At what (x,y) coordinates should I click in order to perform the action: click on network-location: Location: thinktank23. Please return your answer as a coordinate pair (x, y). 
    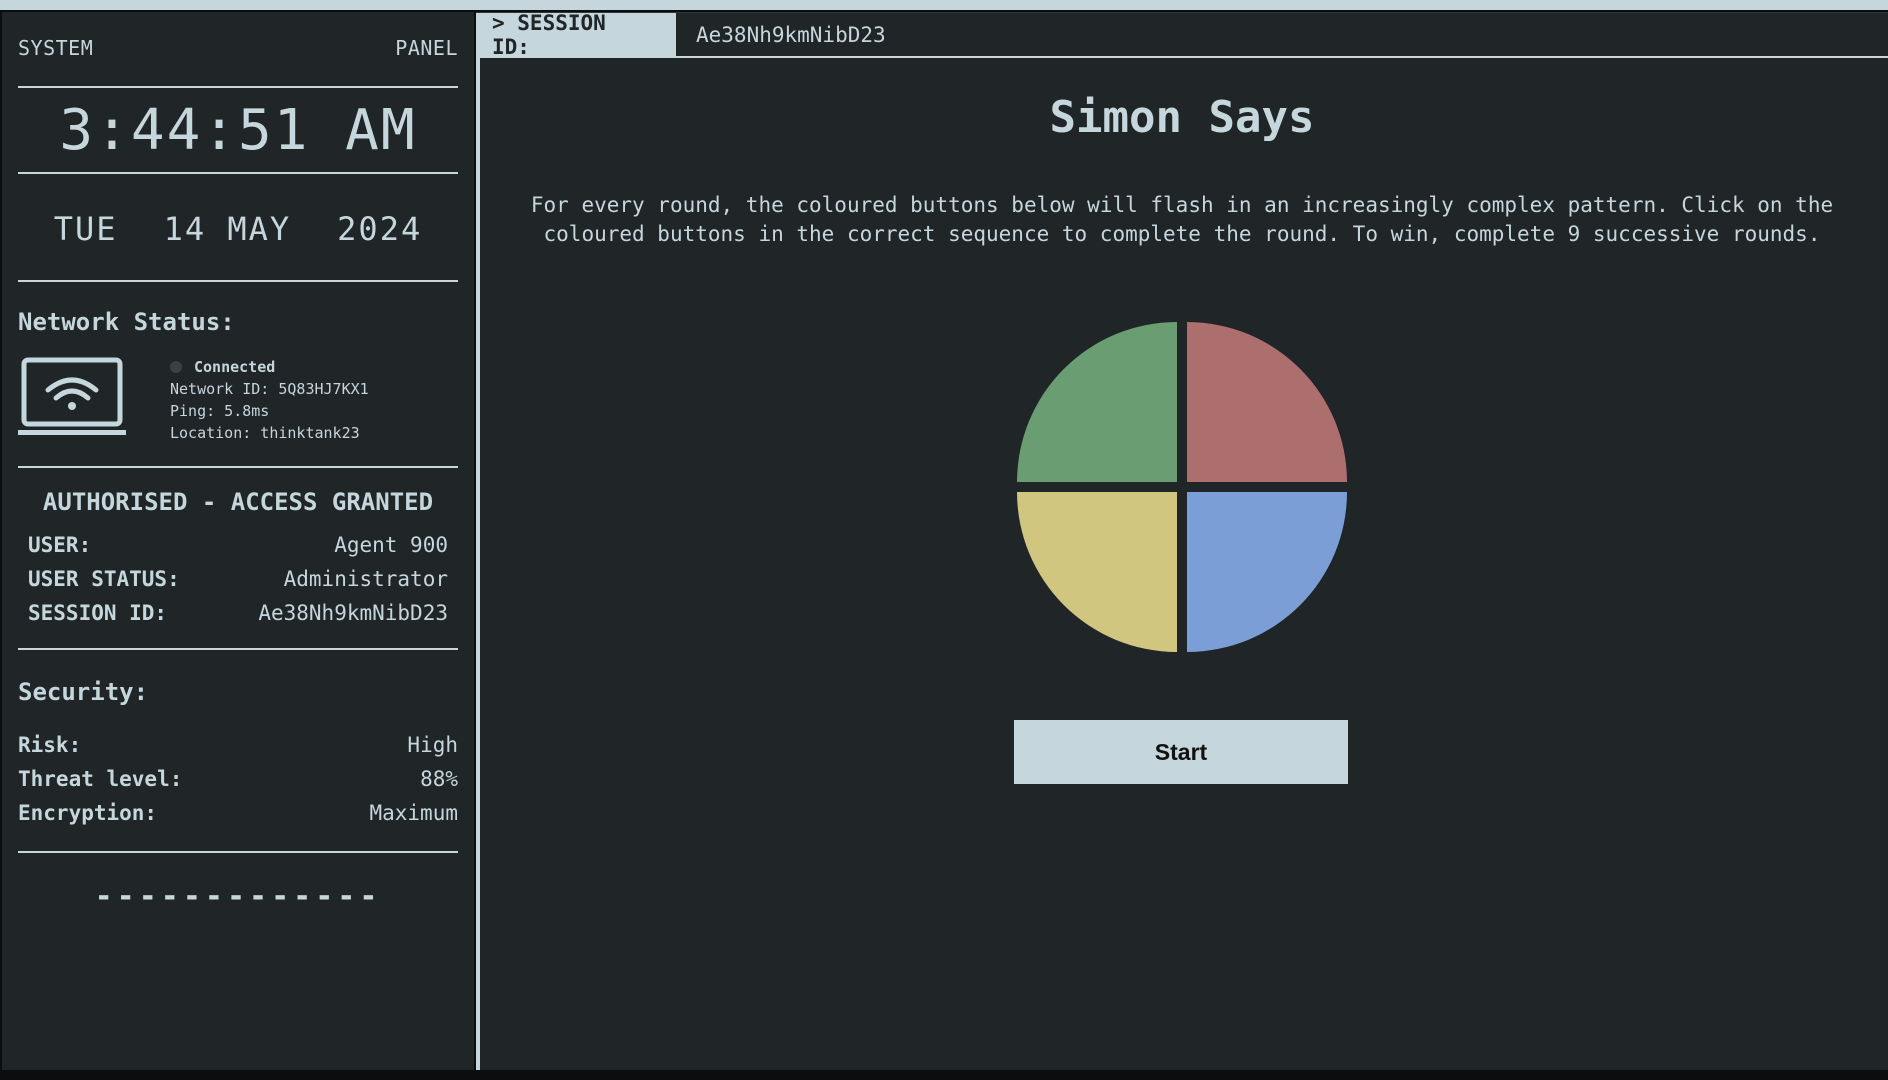
    Looking at the image, I should click on (265, 433).